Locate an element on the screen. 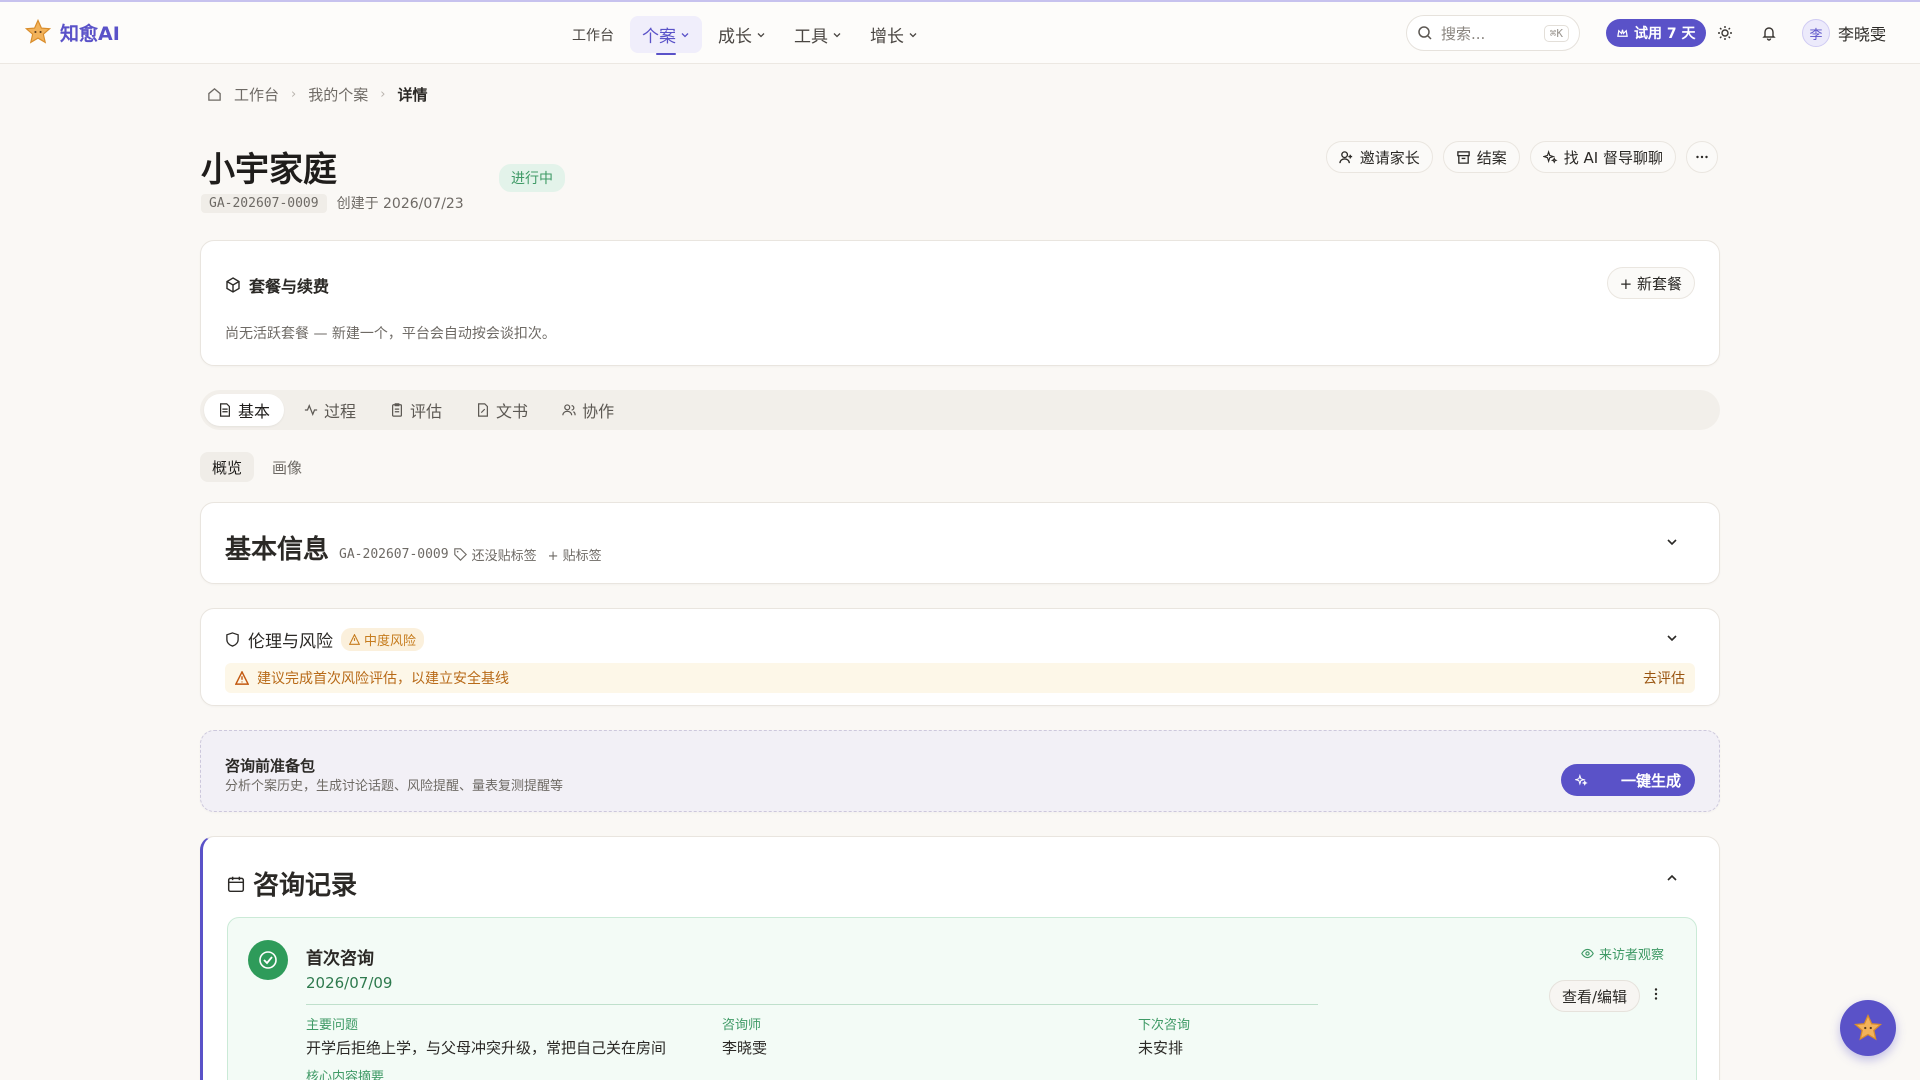 The height and width of the screenshot is (1080, 1920). breadcrumb: 工作台 › 我的个案 › 详情 is located at coordinates (317, 94).